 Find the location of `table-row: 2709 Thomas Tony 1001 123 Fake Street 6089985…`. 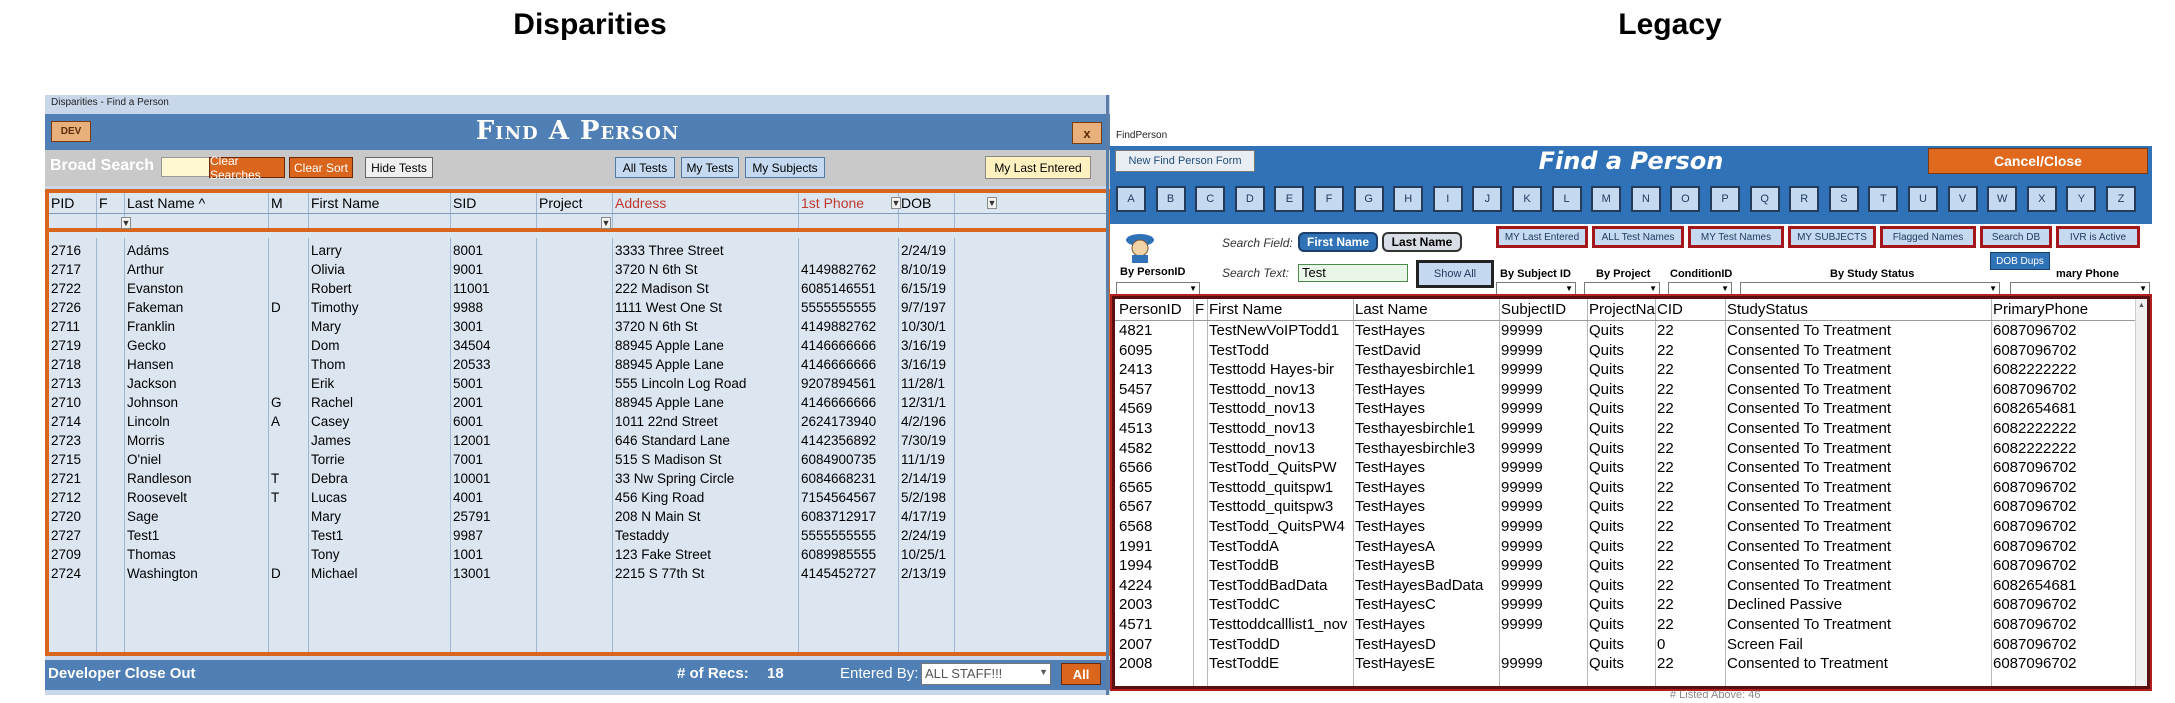

table-row: 2709 Thomas Tony 1001 123 Fake Street 6089985… is located at coordinates (577, 555).